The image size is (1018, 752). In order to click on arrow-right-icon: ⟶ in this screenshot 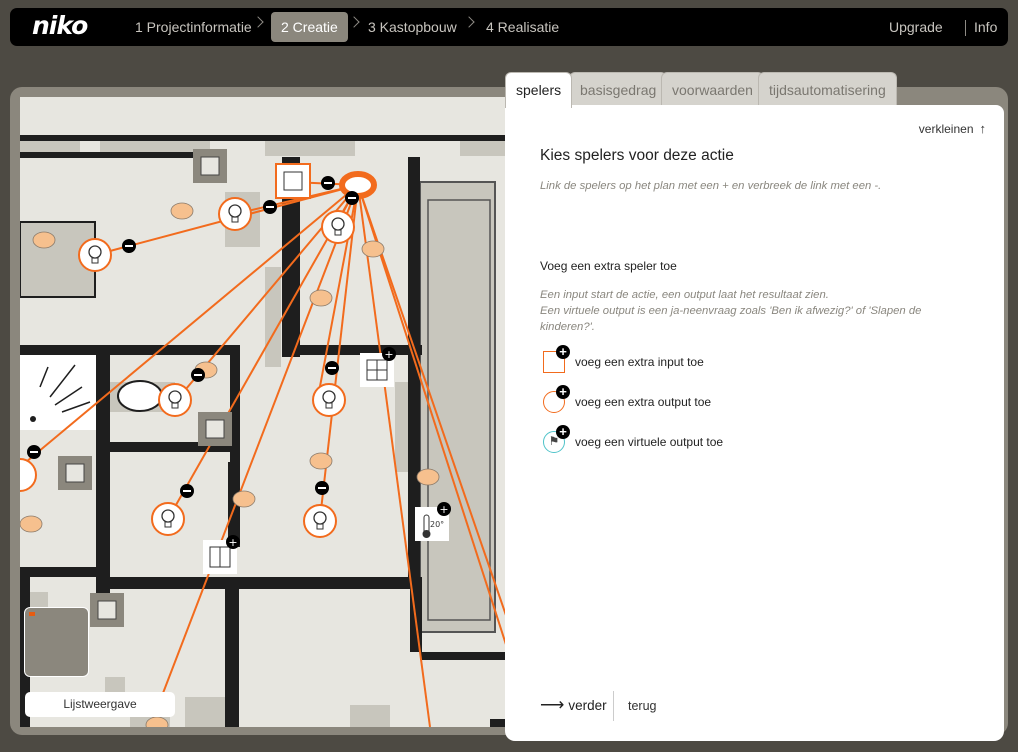, I will do `click(552, 704)`.